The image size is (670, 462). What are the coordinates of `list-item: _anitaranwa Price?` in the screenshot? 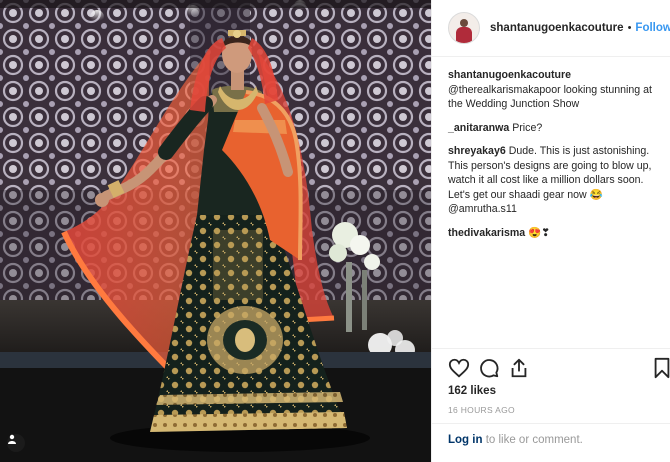 It's located at (553, 128).